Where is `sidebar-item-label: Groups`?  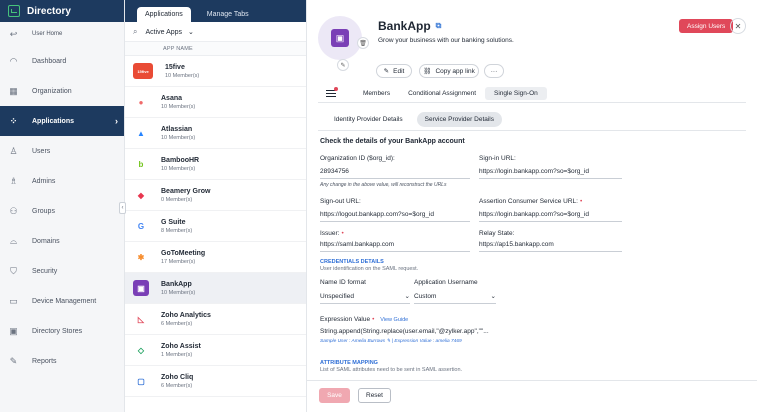
sidebar-item-label: Groups is located at coordinates (43, 211).